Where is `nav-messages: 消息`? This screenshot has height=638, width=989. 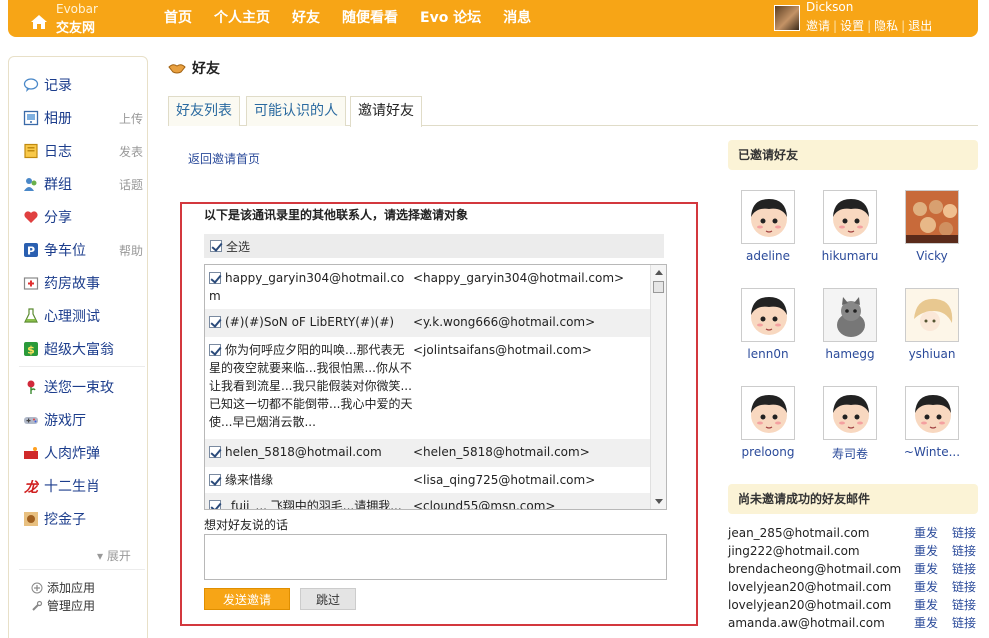
nav-messages: 消息 is located at coordinates (517, 18).